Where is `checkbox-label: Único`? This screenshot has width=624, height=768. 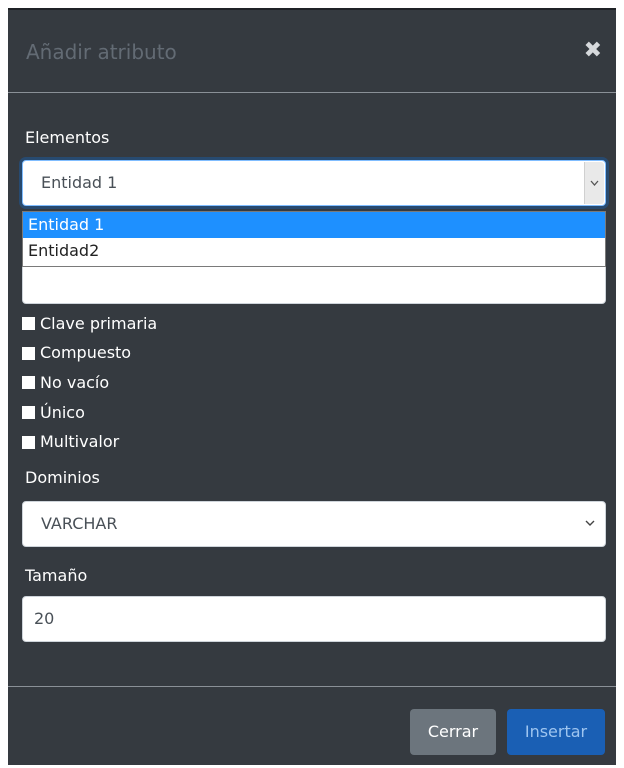
checkbox-label: Único is located at coordinates (62, 412).